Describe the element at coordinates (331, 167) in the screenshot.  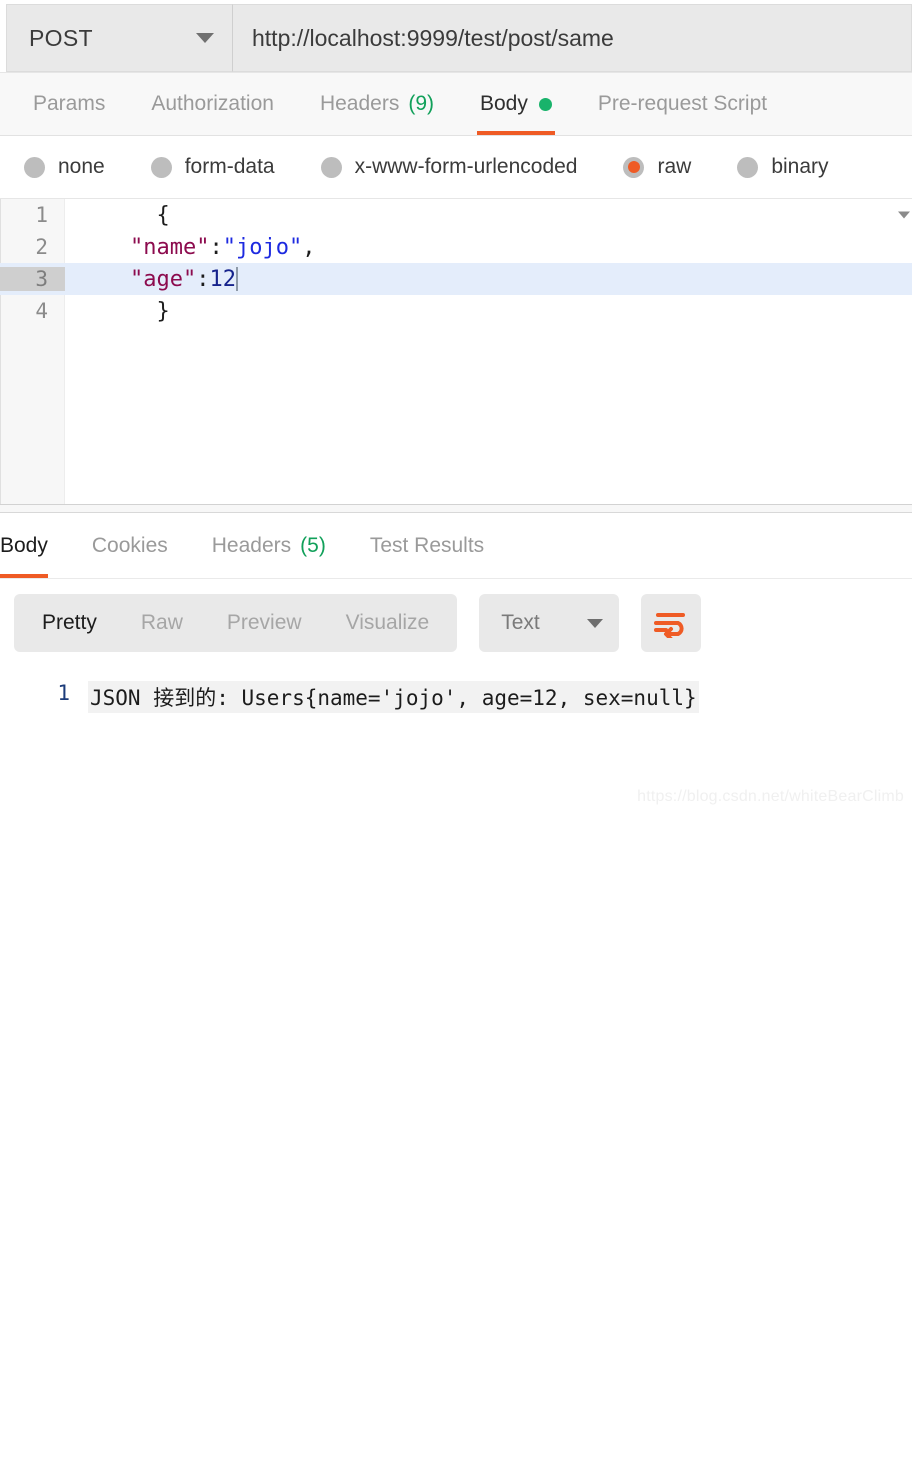
I see `radio-x-www-form-urlencoded-icon` at that location.